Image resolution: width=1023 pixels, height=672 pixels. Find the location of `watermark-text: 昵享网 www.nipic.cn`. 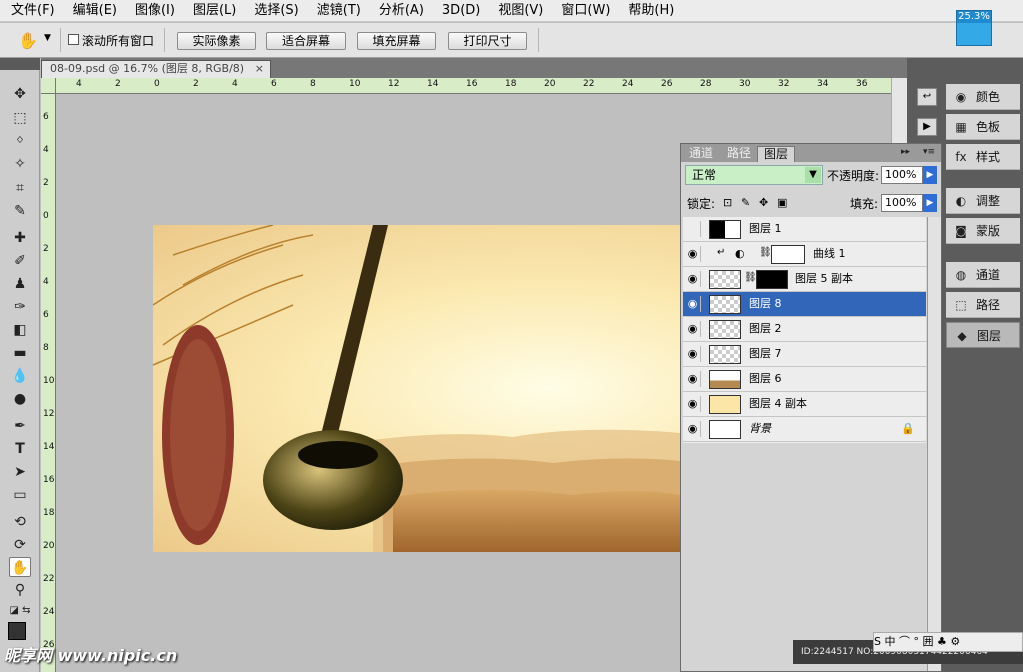

watermark-text: 昵享网 www.nipic.cn is located at coordinates (91, 655).